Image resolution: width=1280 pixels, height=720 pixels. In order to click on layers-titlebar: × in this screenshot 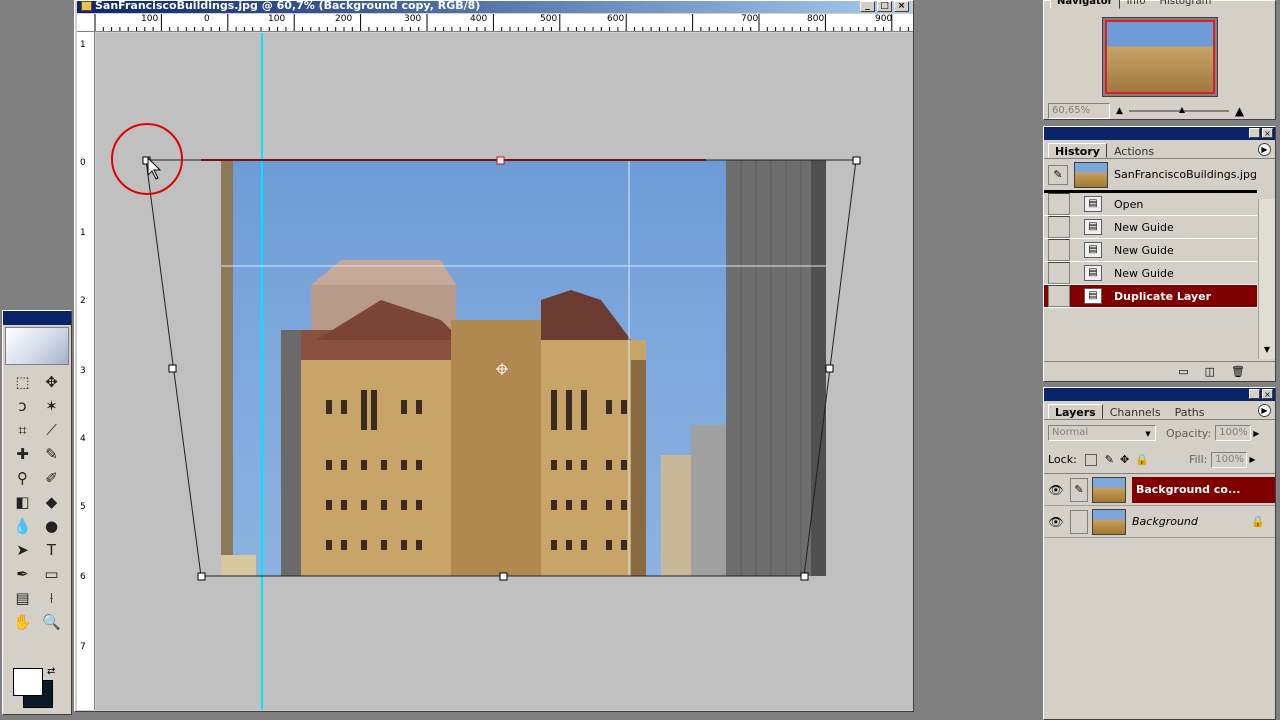, I will do `click(1159, 394)`.